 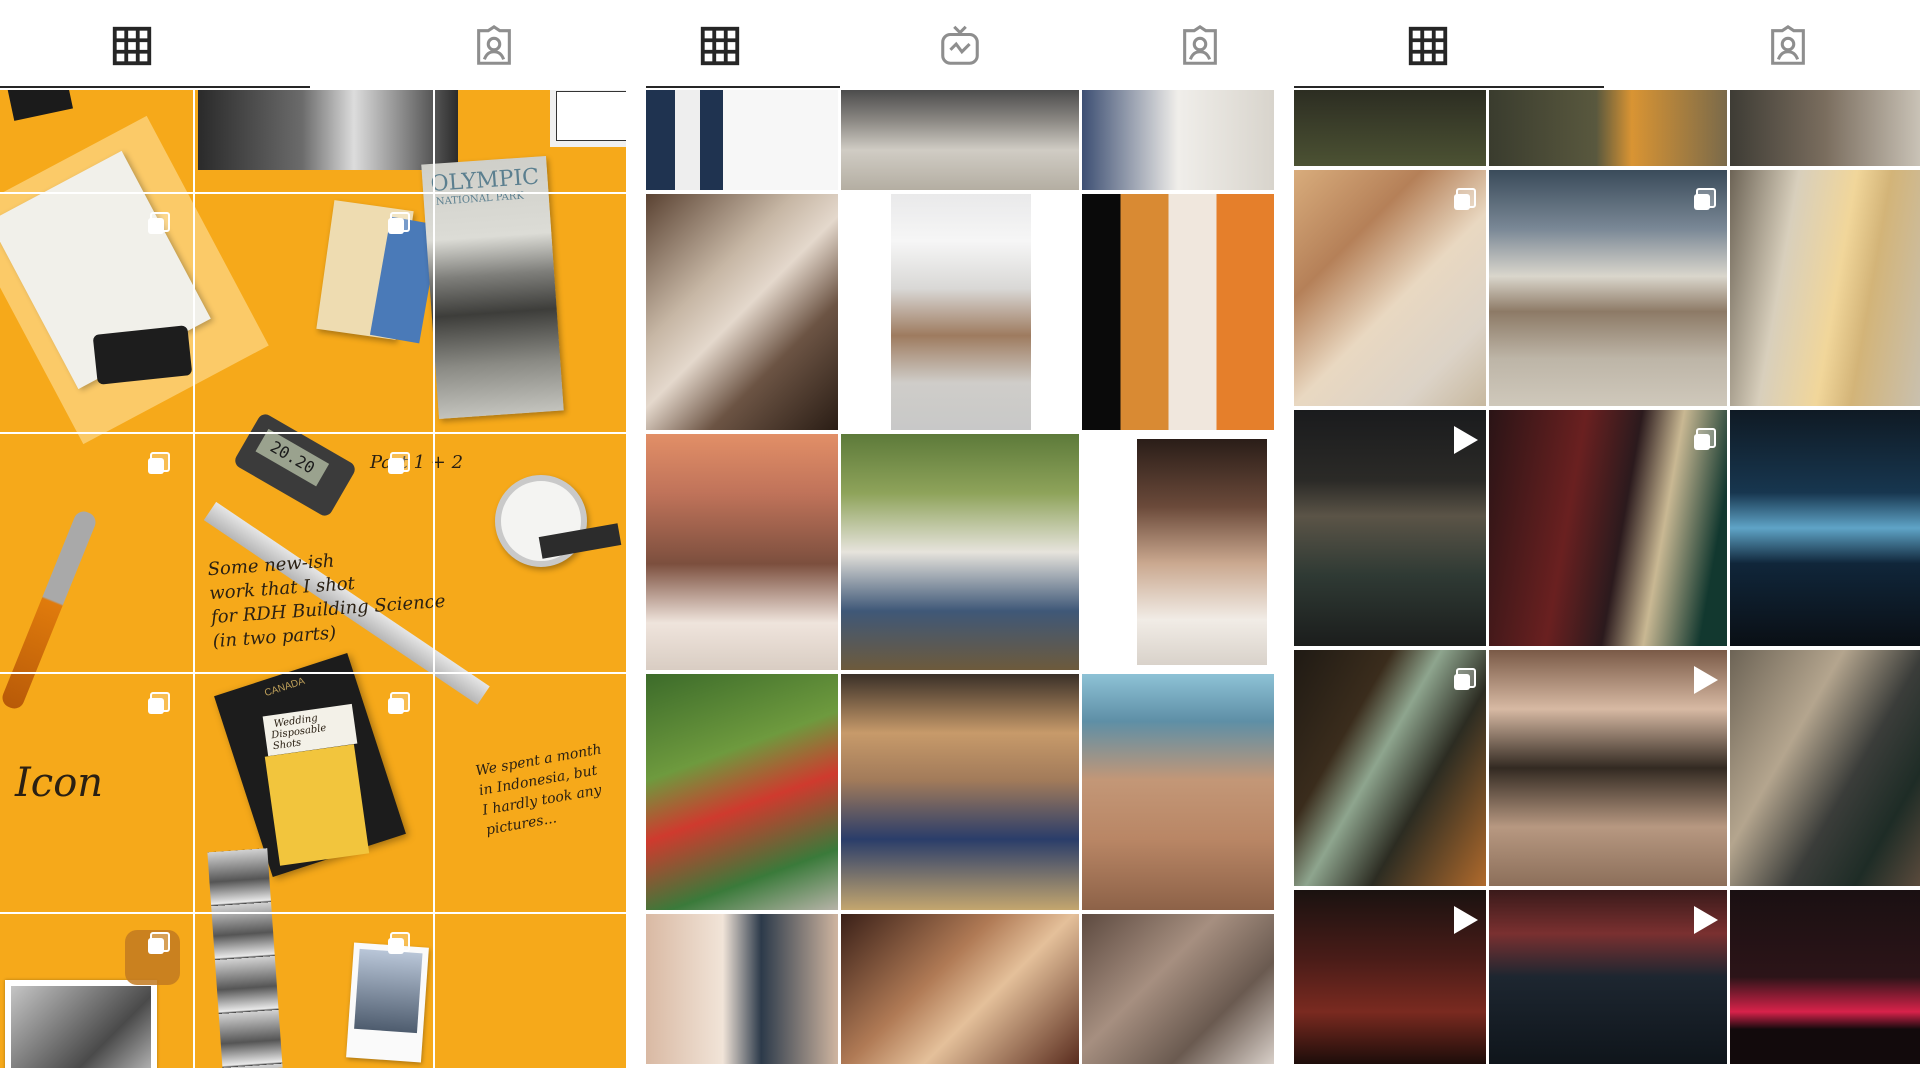 What do you see at coordinates (417, 462) in the screenshot?
I see `part-label: Part 1 + 2` at bounding box center [417, 462].